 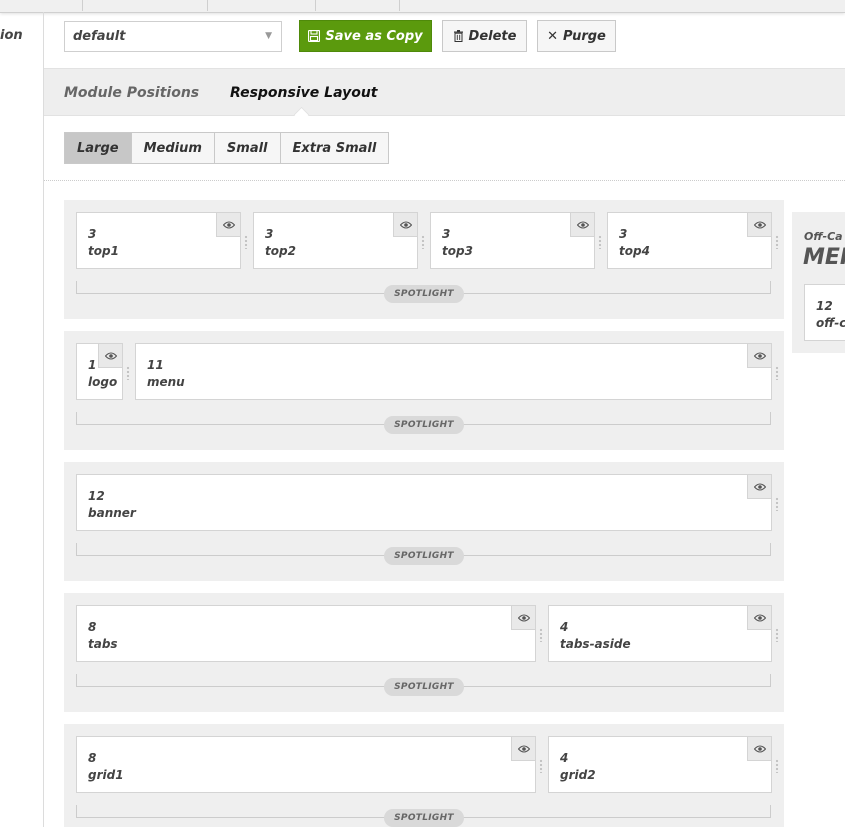 What do you see at coordinates (634, 251) in the screenshot?
I see `block-name: top4` at bounding box center [634, 251].